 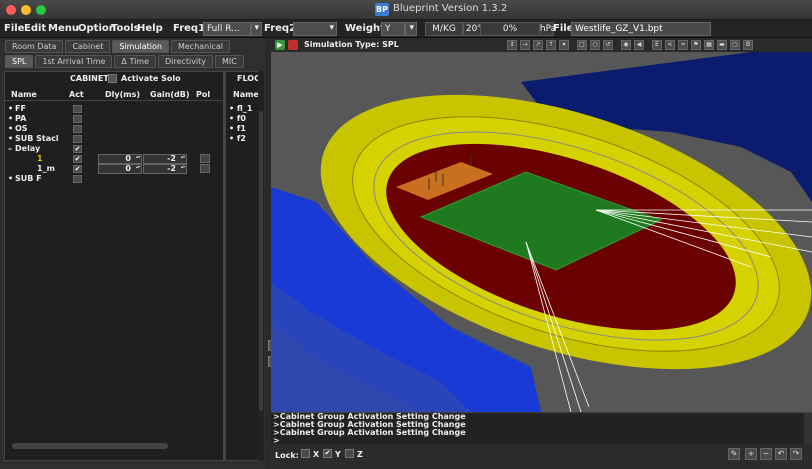 I want to click on weight-select: Y, so click(x=393, y=29).